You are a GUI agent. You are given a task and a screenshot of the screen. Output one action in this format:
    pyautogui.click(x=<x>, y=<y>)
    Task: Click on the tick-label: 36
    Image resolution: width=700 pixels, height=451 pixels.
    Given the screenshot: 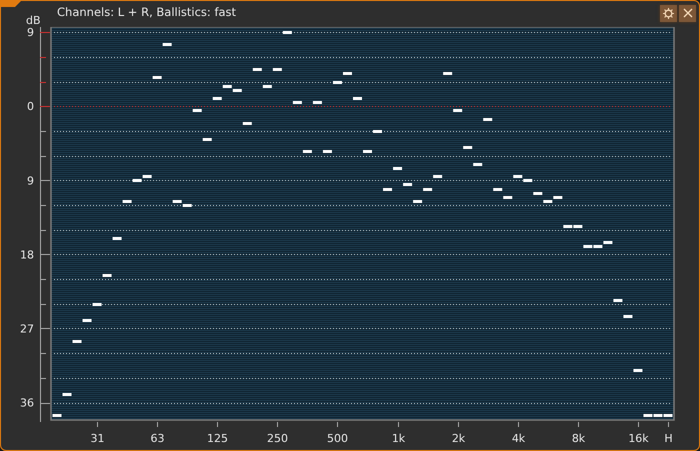 What is the action you would take?
    pyautogui.click(x=27, y=403)
    